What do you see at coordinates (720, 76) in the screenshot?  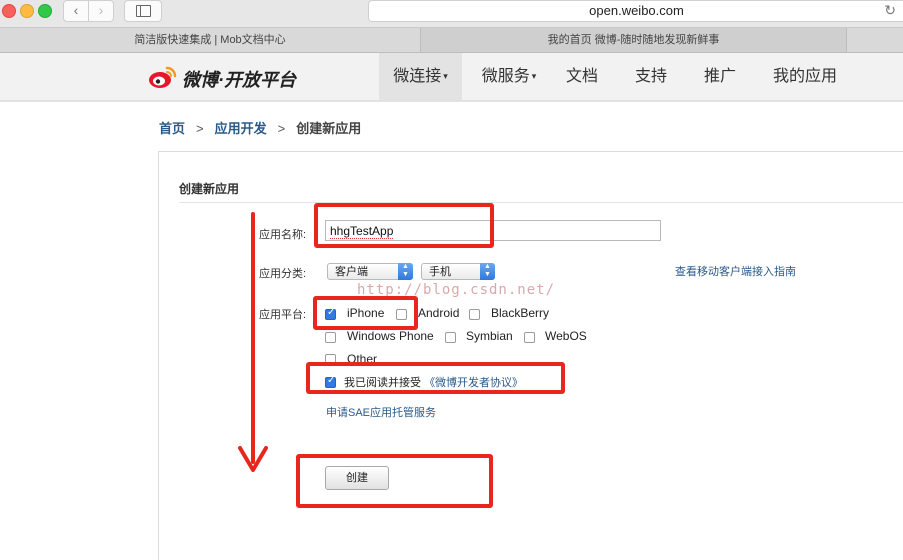 I see `nav-promotion: 推广` at bounding box center [720, 76].